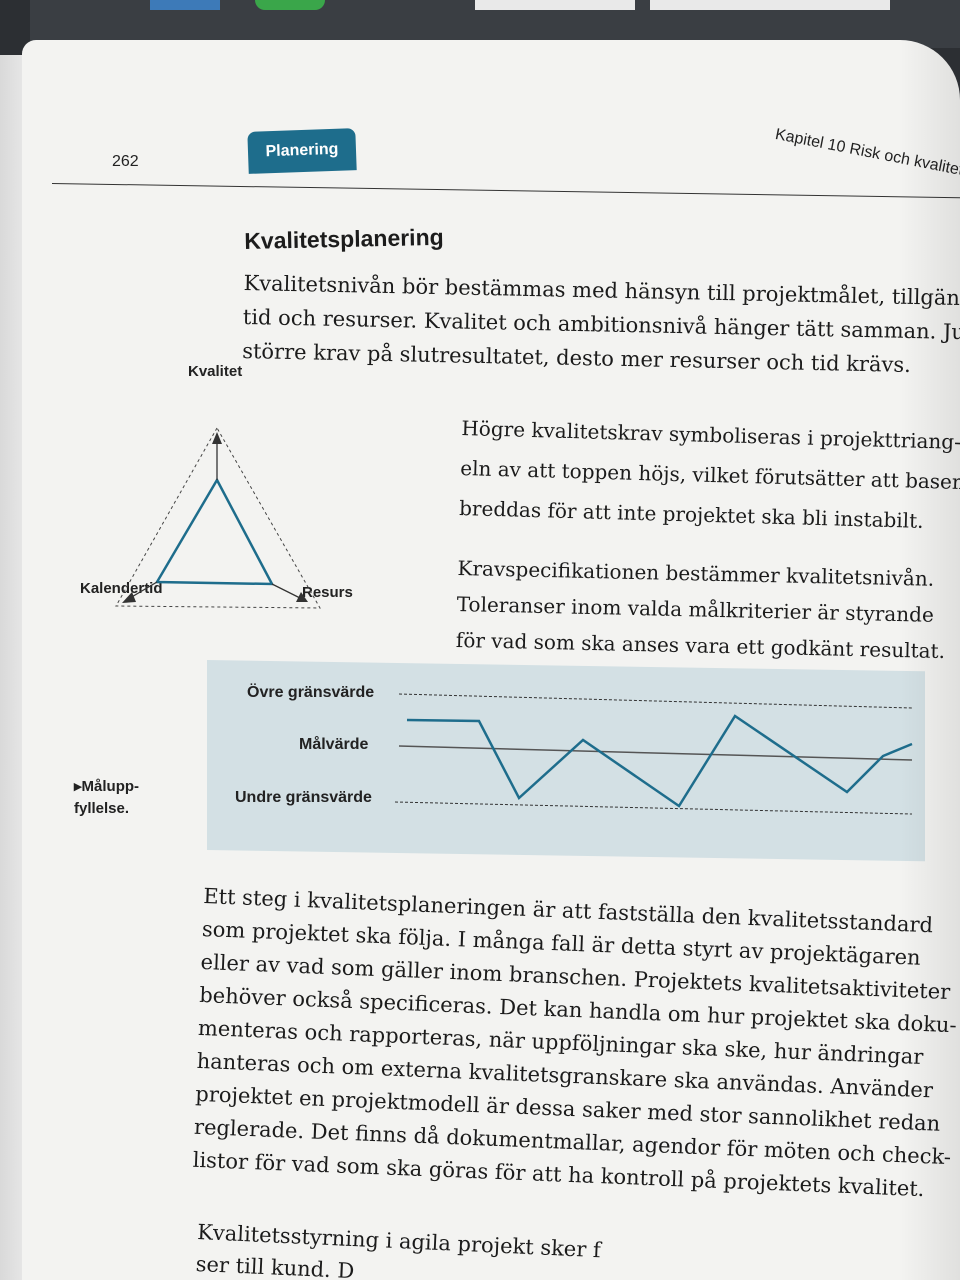 Image resolution: width=960 pixels, height=1280 pixels. Describe the element at coordinates (129, 597) in the screenshot. I see `arrow-left-head` at that location.